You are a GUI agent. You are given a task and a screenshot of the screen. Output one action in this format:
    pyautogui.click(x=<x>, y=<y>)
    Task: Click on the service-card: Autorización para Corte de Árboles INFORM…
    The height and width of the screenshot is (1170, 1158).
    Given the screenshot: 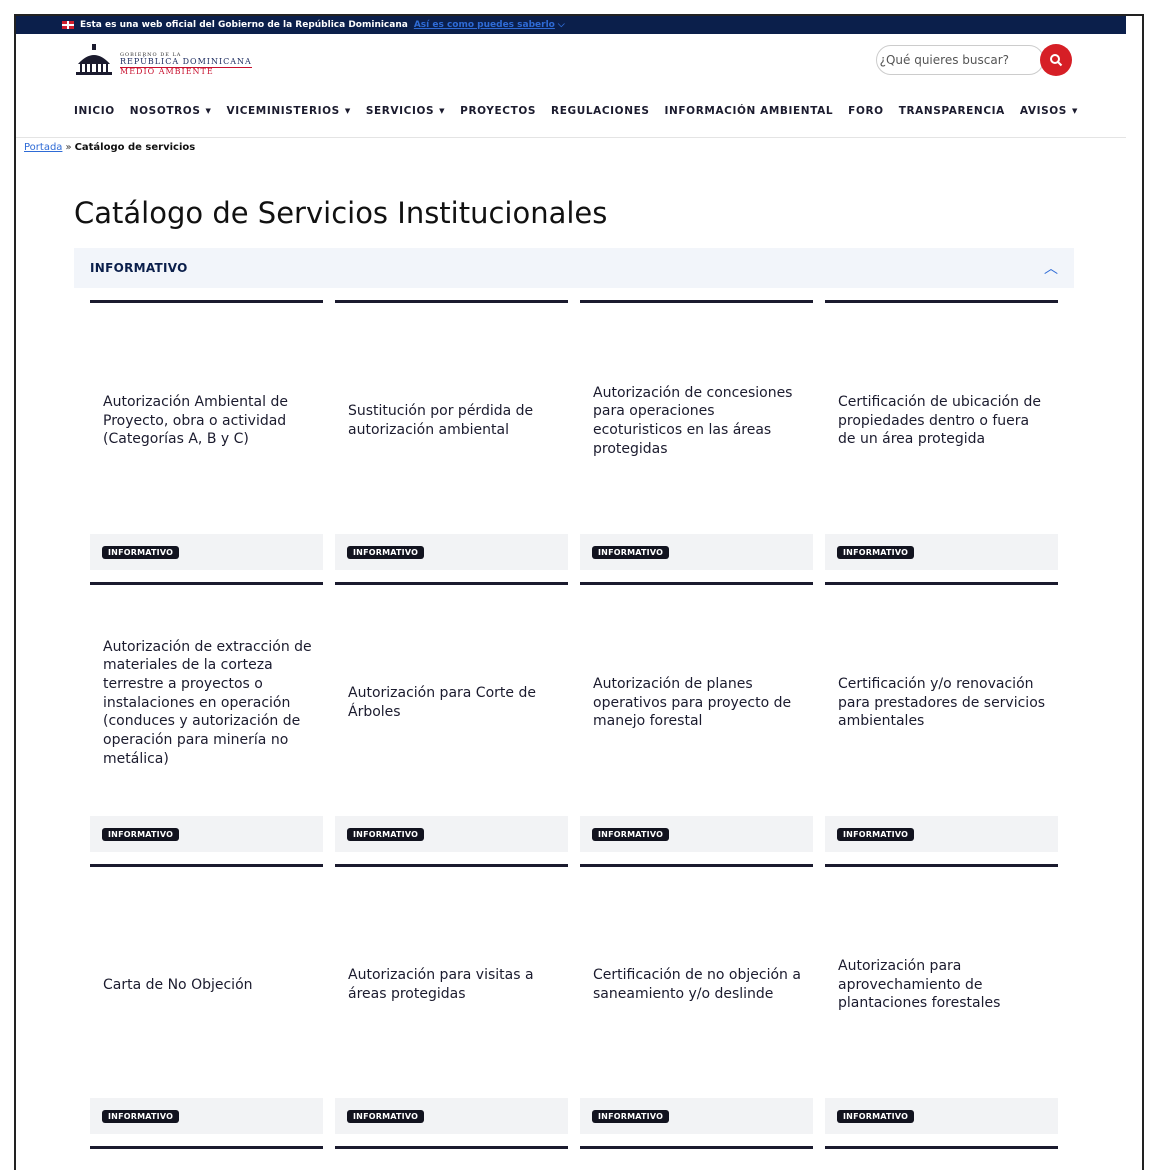 What is the action you would take?
    pyautogui.click(x=451, y=717)
    